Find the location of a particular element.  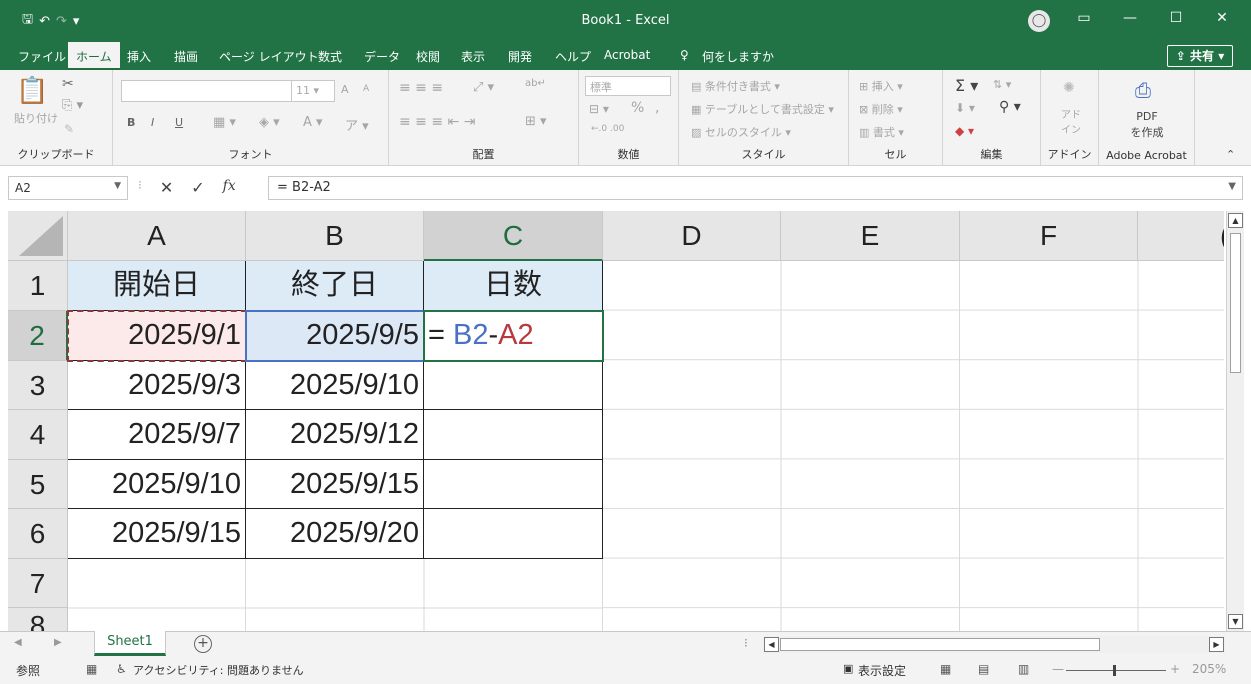

tab-file: ファイル is located at coordinates (42, 56).